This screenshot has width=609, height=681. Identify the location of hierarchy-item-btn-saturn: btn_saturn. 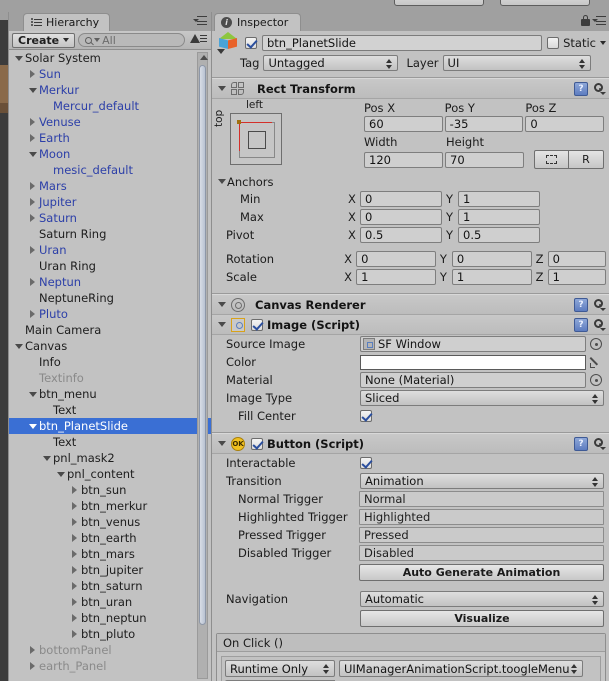
(110, 586).